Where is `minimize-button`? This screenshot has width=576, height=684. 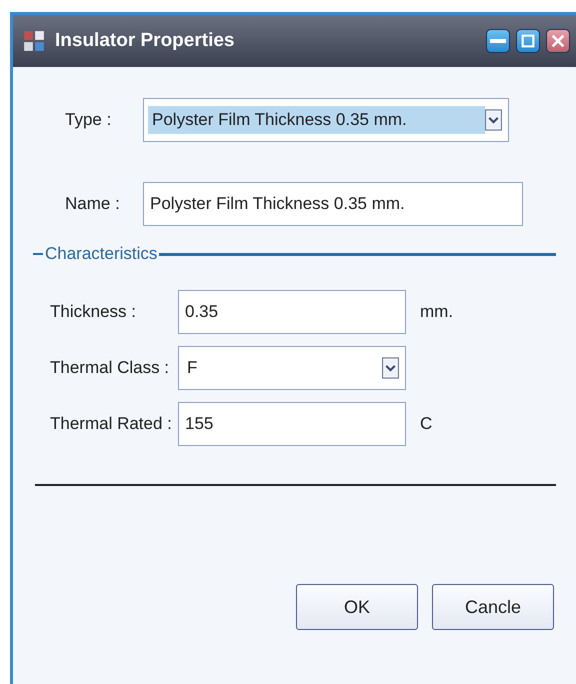
minimize-button is located at coordinates (498, 41).